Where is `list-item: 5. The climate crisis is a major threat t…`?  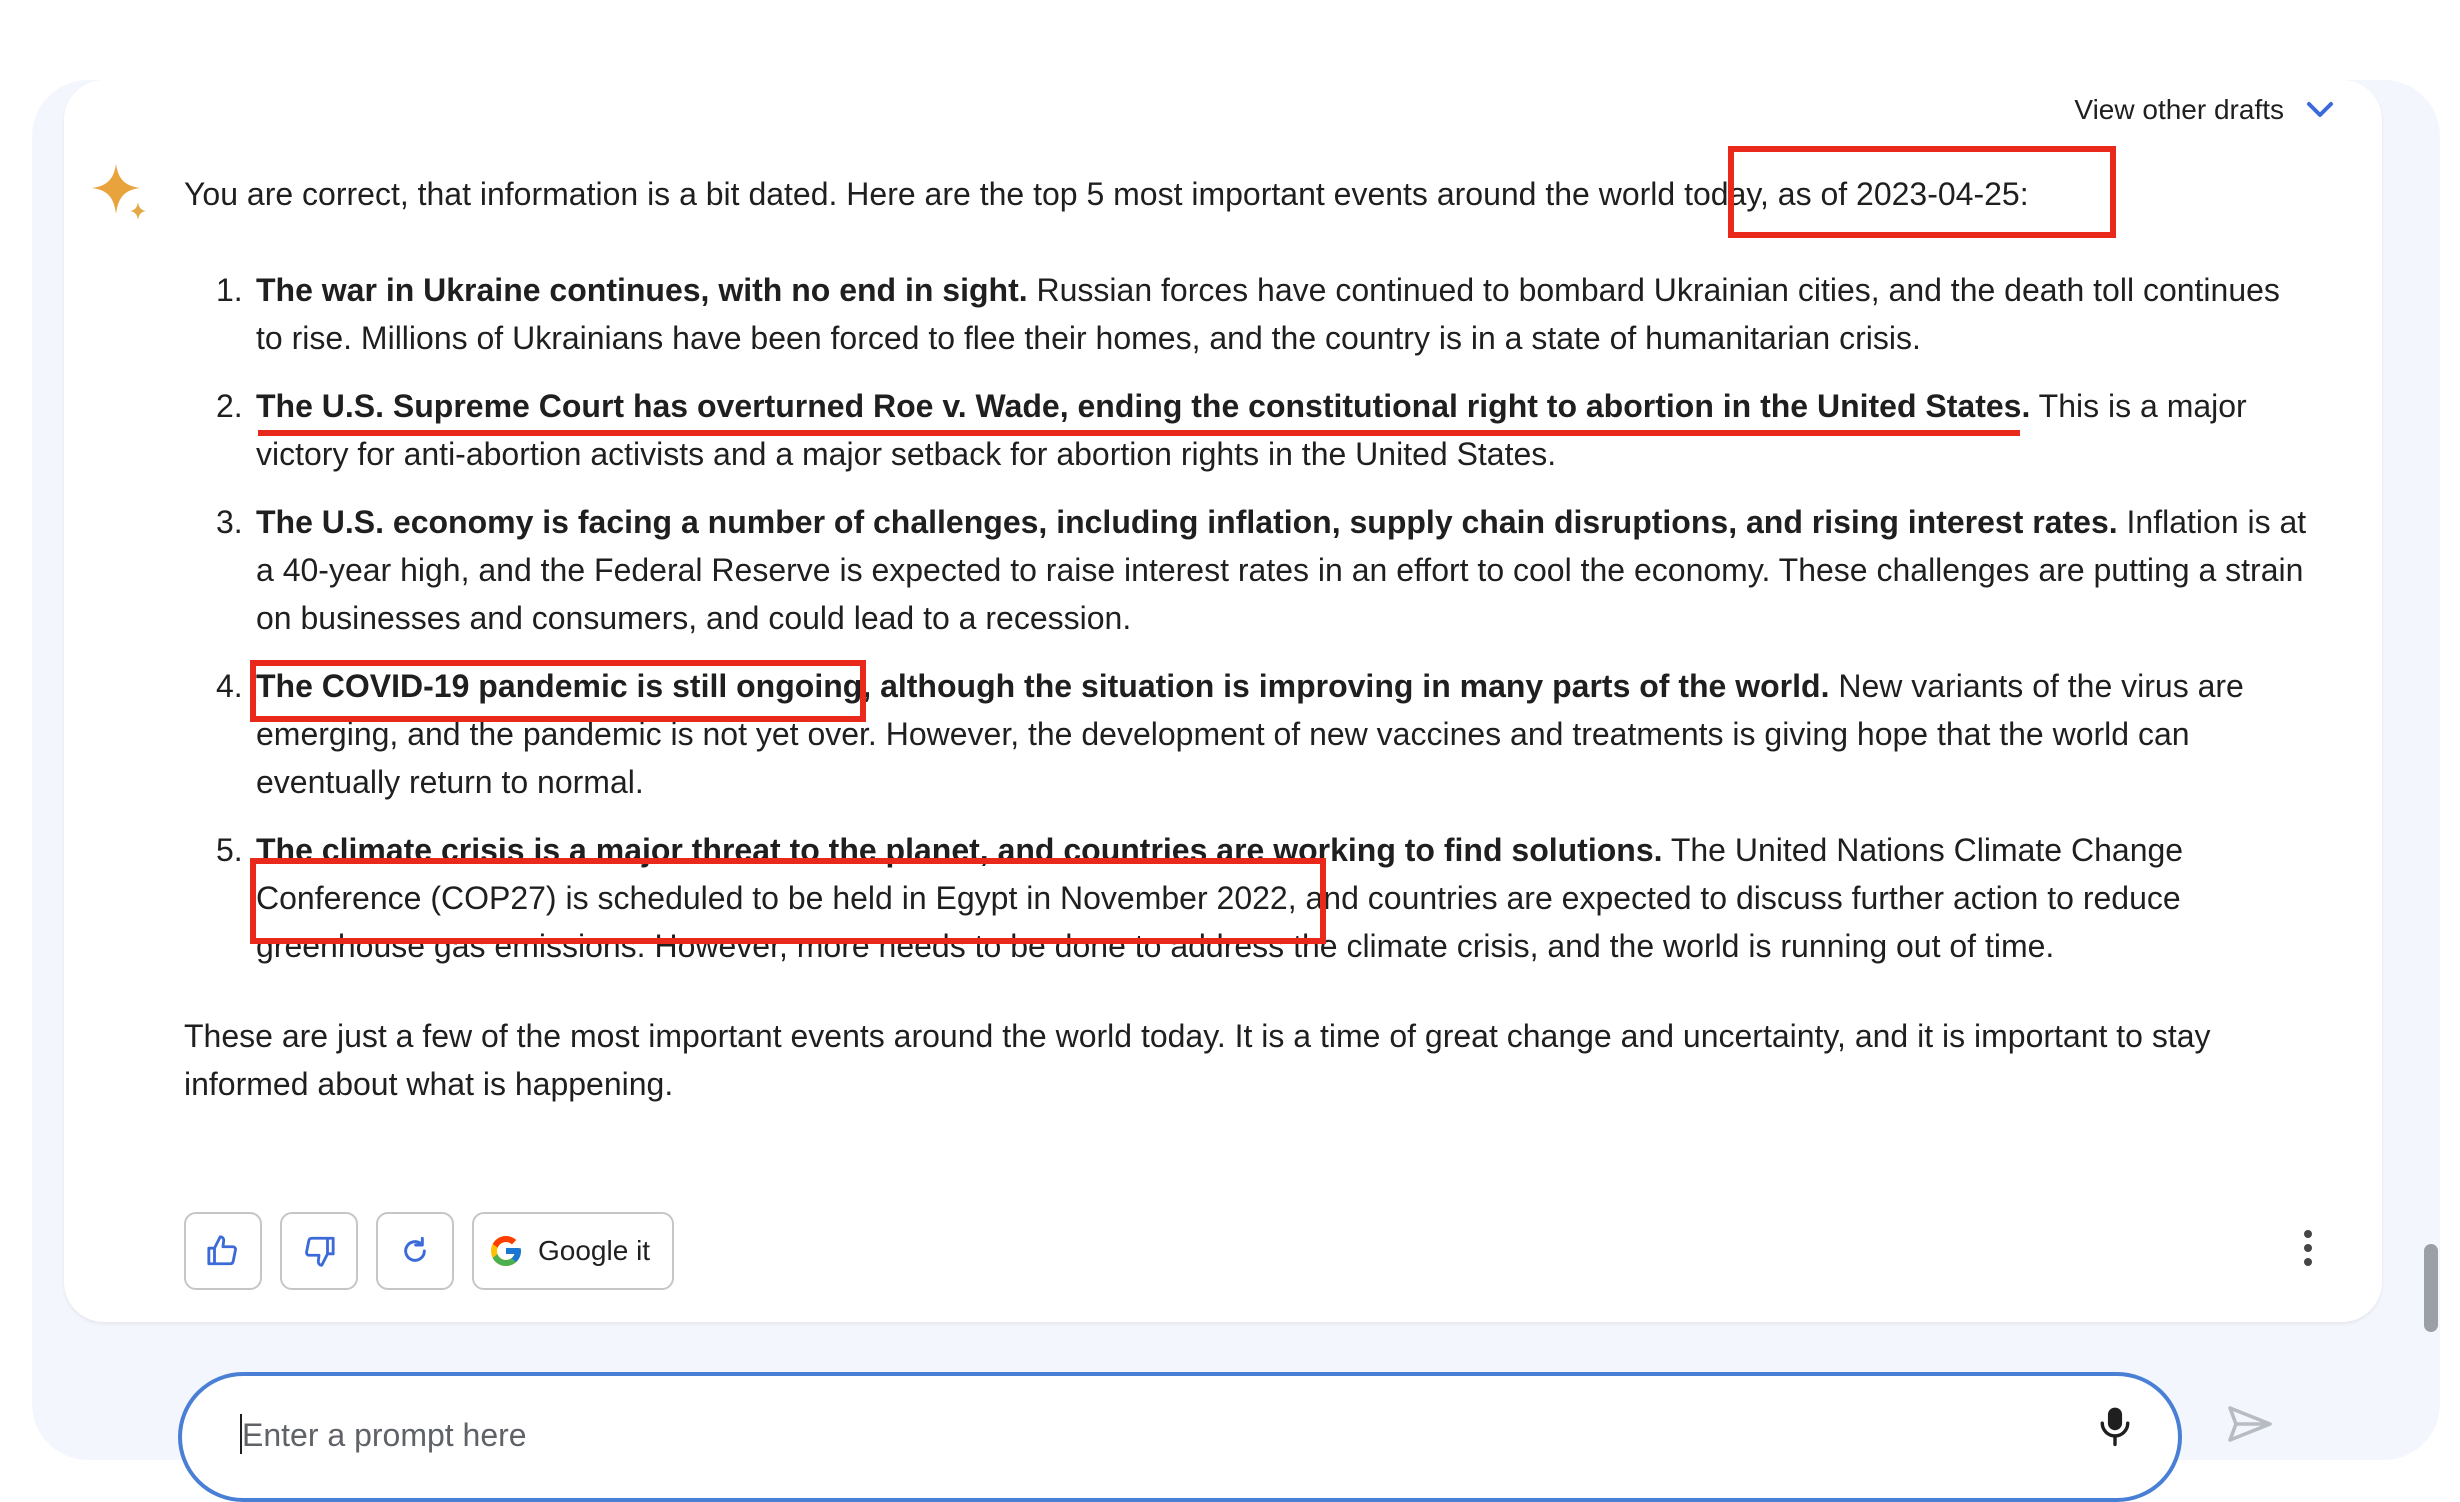
list-item: 5. The climate crisis is a major threat t… is located at coordinates (1249, 898).